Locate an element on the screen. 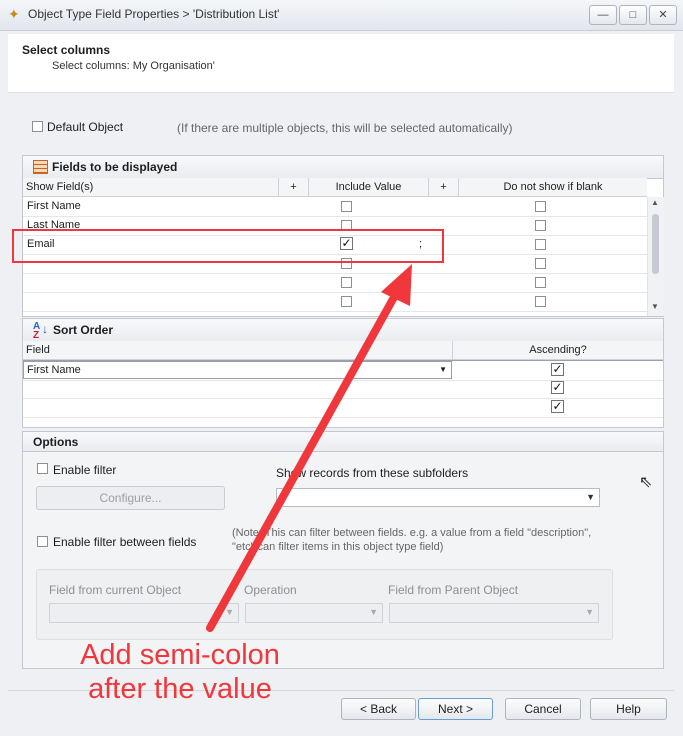 The image size is (683, 736). annotation-text: Add semi-colon after the value is located at coordinates (180, 672).